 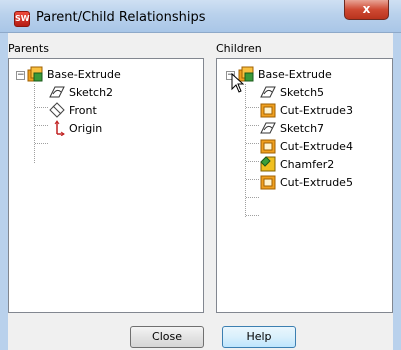 What do you see at coordinates (307, 164) in the screenshot?
I see `item-label: Chamfer2` at bounding box center [307, 164].